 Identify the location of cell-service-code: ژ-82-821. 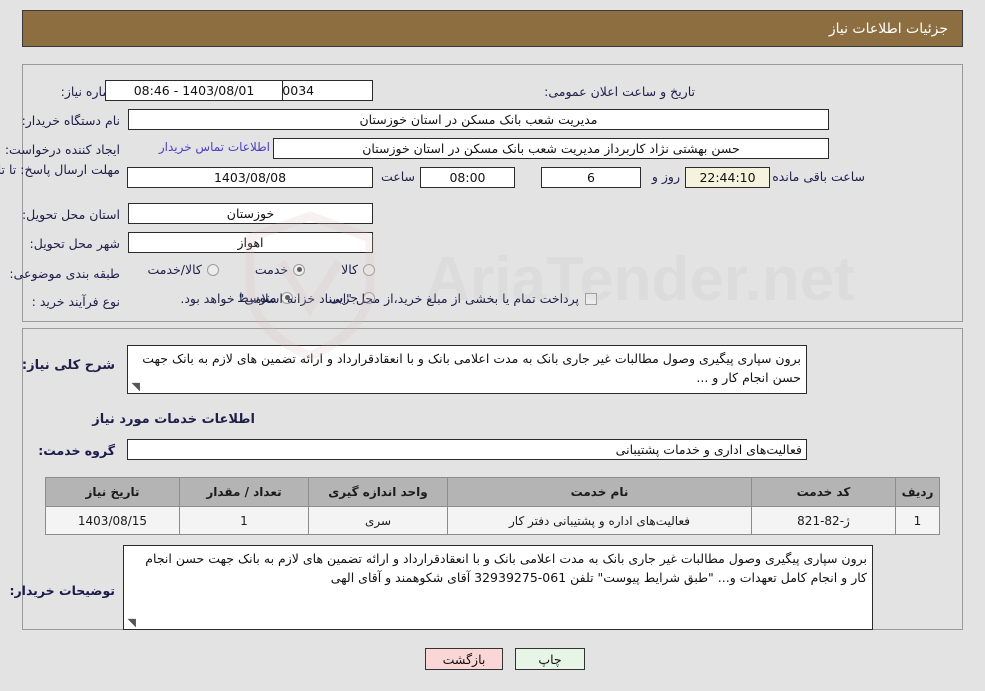
(823, 520).